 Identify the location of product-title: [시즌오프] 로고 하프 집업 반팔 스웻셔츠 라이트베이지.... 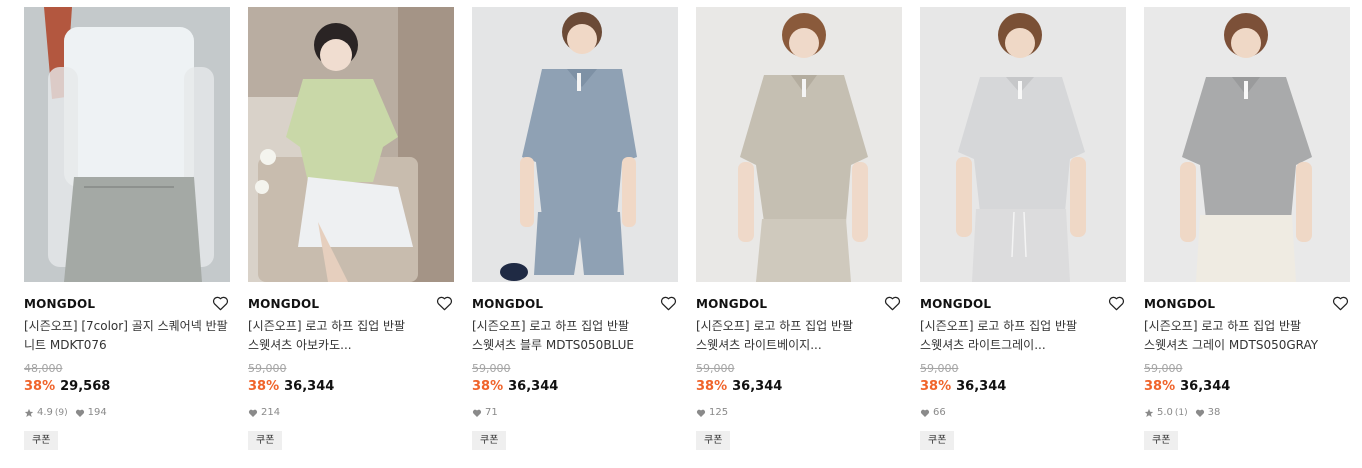
(799, 336).